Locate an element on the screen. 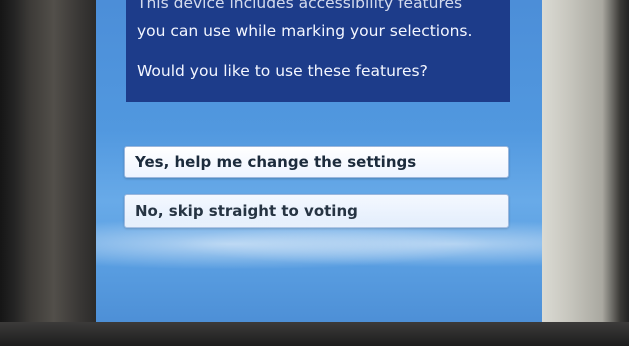 Image resolution: width=629 pixels, height=346 pixels. yes-change-settings-label: Yes, help me change the settings is located at coordinates (276, 162).